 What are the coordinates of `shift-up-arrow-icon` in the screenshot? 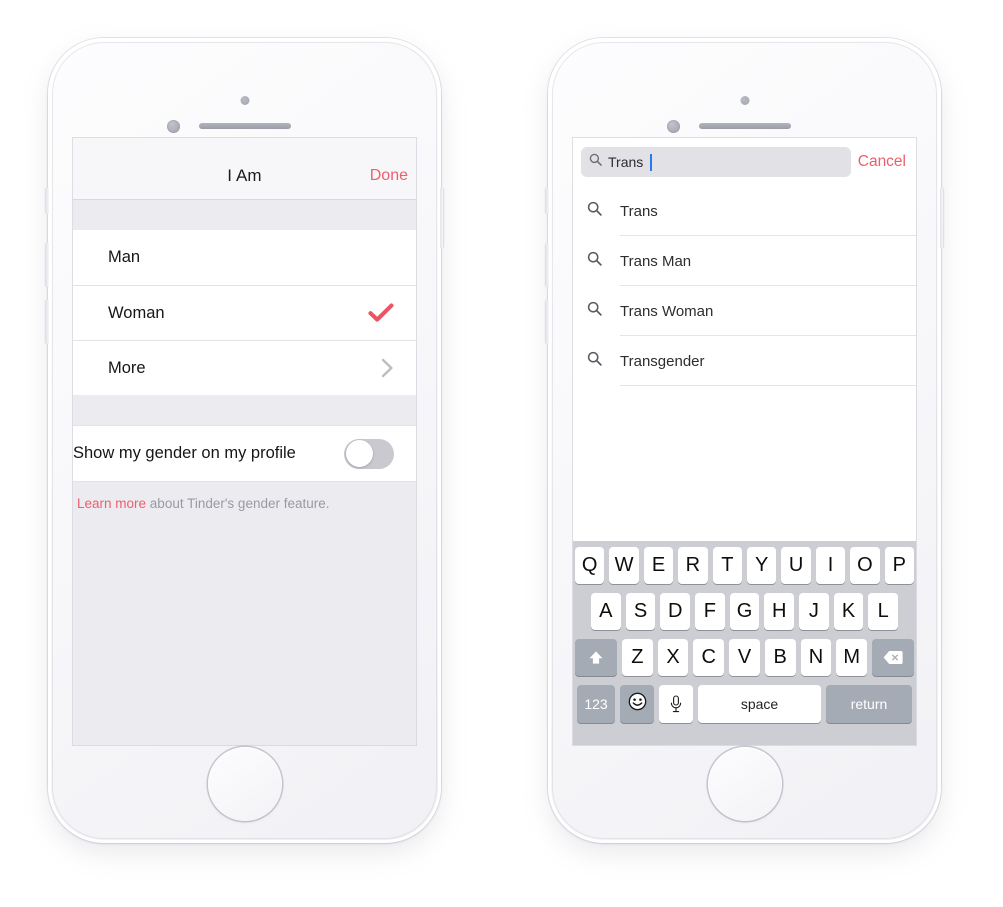 It's located at (596, 658).